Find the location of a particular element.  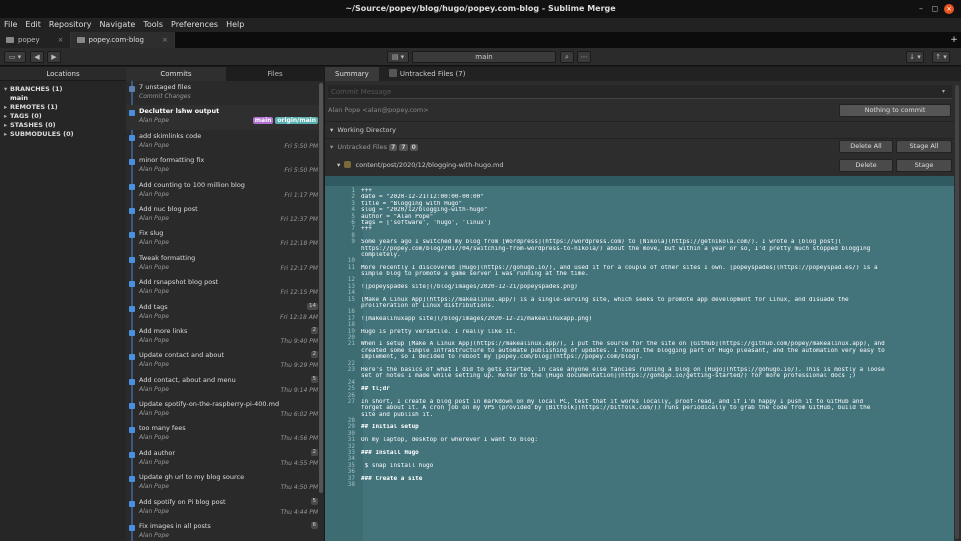

summary-tabs: Summary Untracked Files (7) is located at coordinates (643, 74).